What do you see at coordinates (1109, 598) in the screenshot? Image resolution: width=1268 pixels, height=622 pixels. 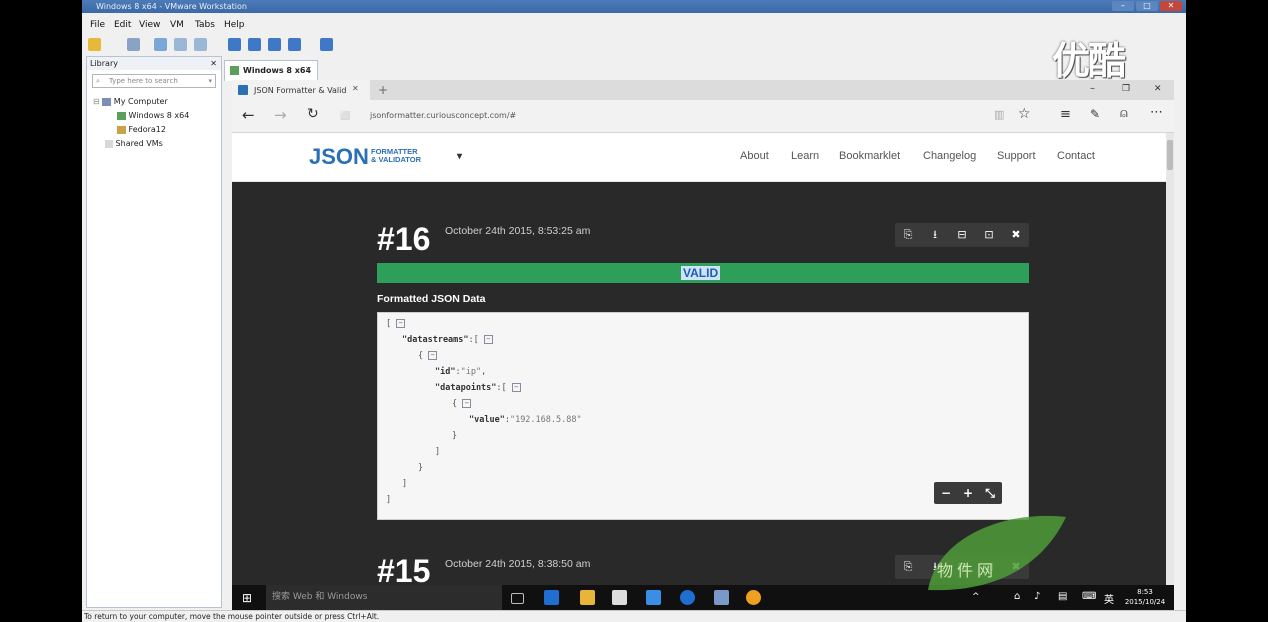 I see `input-method-icon: 英` at bounding box center [1109, 598].